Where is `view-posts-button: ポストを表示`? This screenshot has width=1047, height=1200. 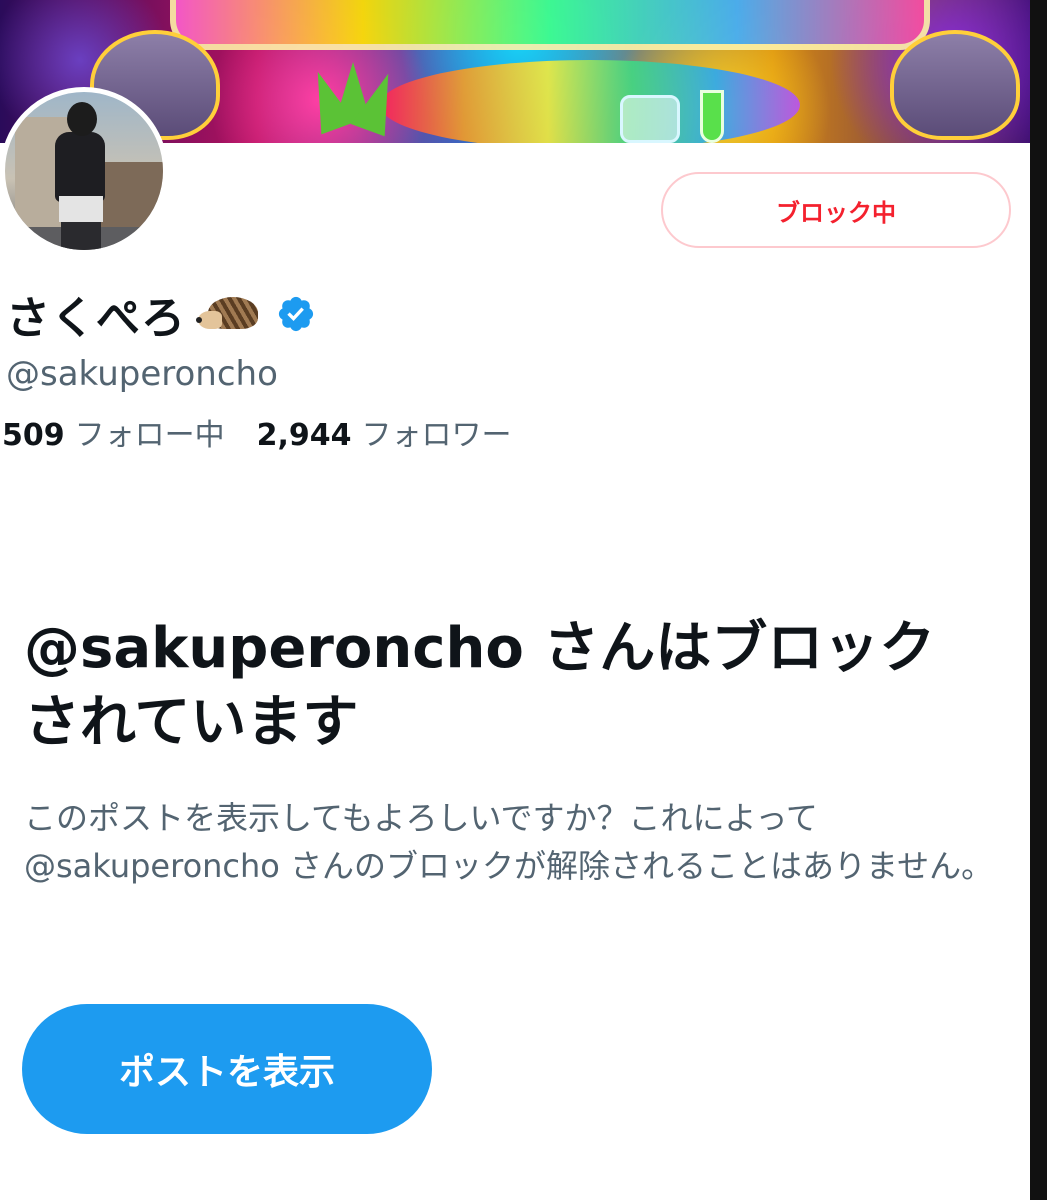
view-posts-button: ポストを表示 is located at coordinates (227, 1069).